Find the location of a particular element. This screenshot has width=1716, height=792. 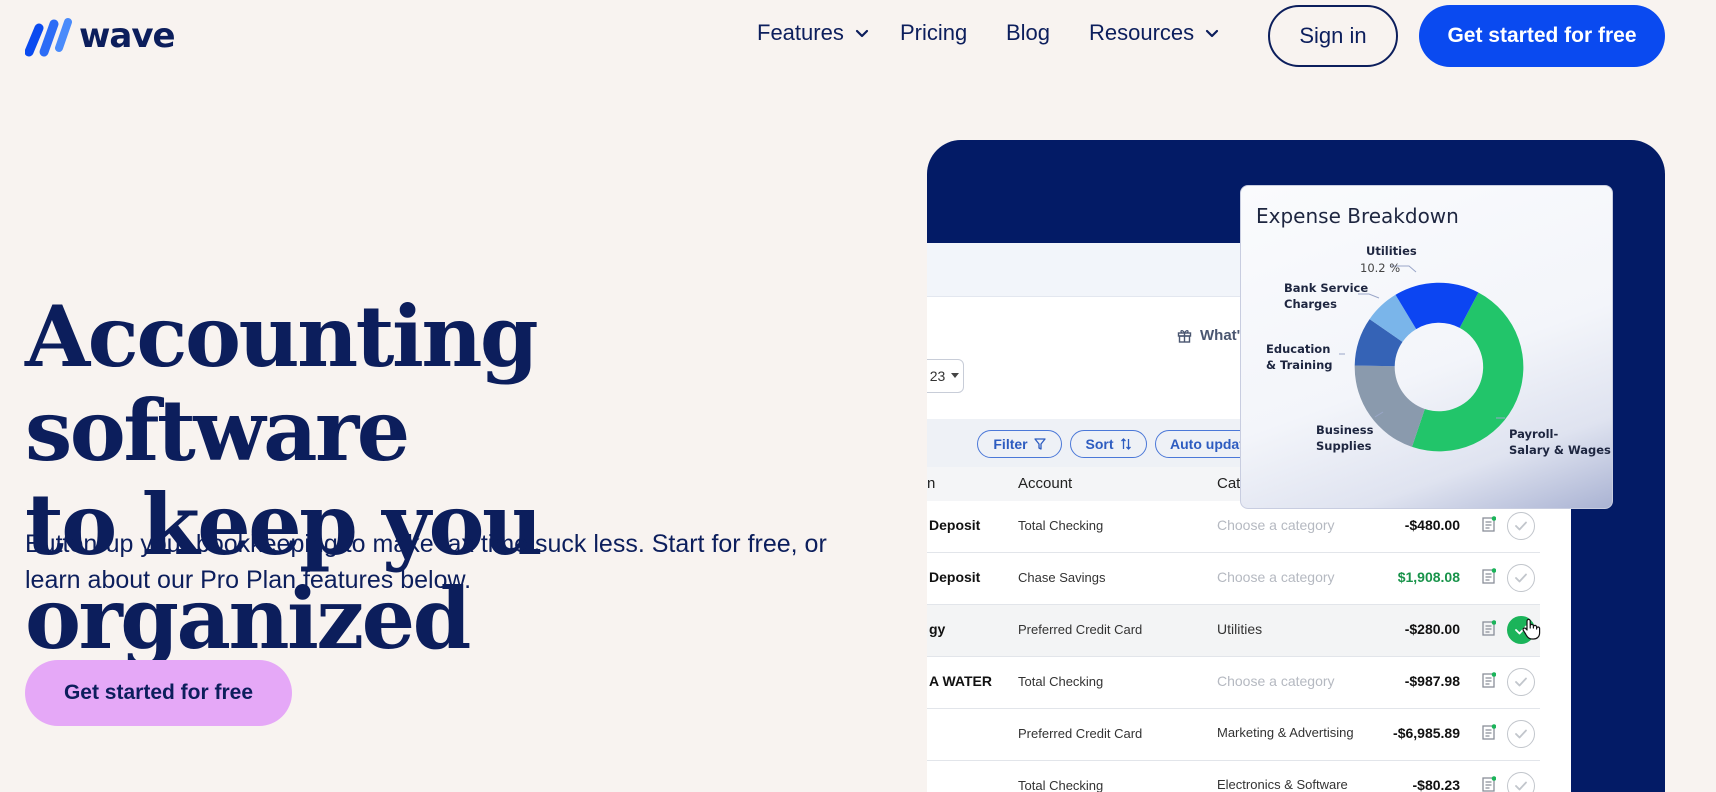

table-row: gy Preferred Credit Card Utilities -$280.00 is located at coordinates (1234, 631).